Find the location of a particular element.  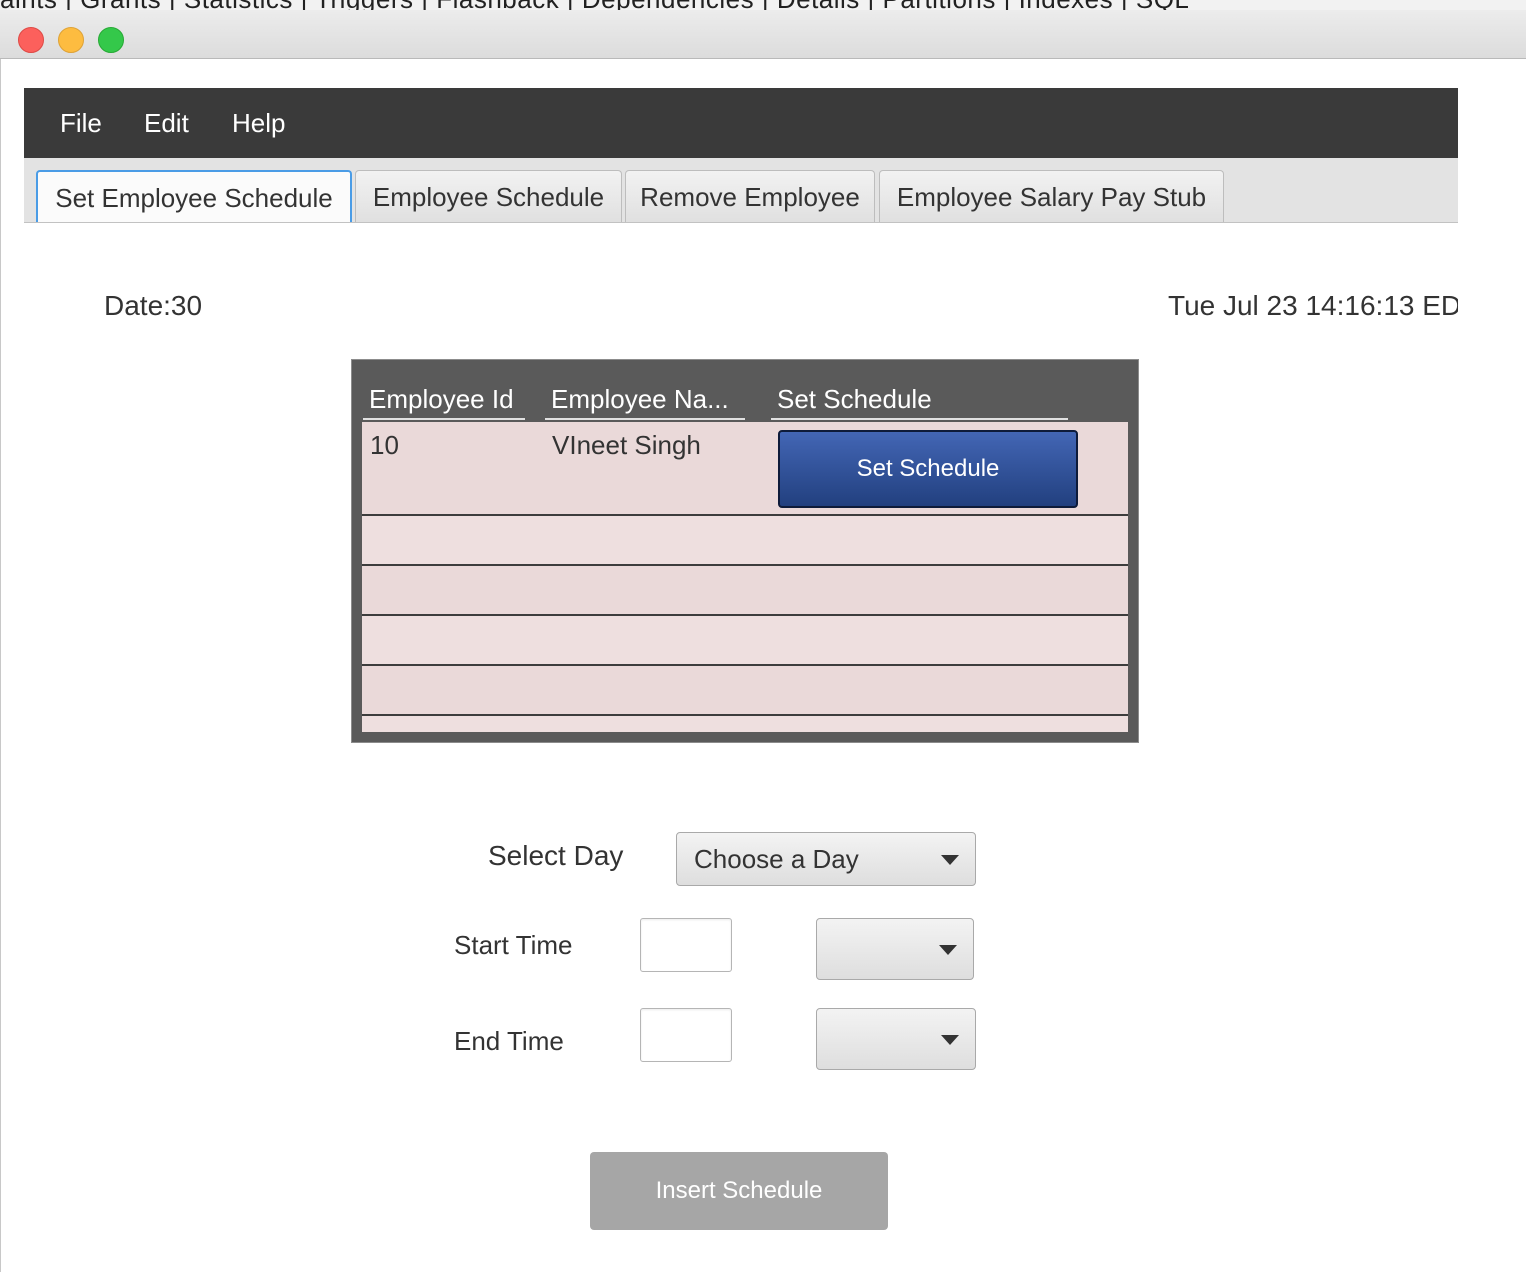

zoom-window-icon is located at coordinates (111, 40).